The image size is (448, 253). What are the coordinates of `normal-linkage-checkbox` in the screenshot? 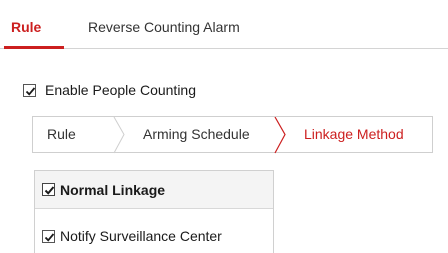 It's located at (48, 189).